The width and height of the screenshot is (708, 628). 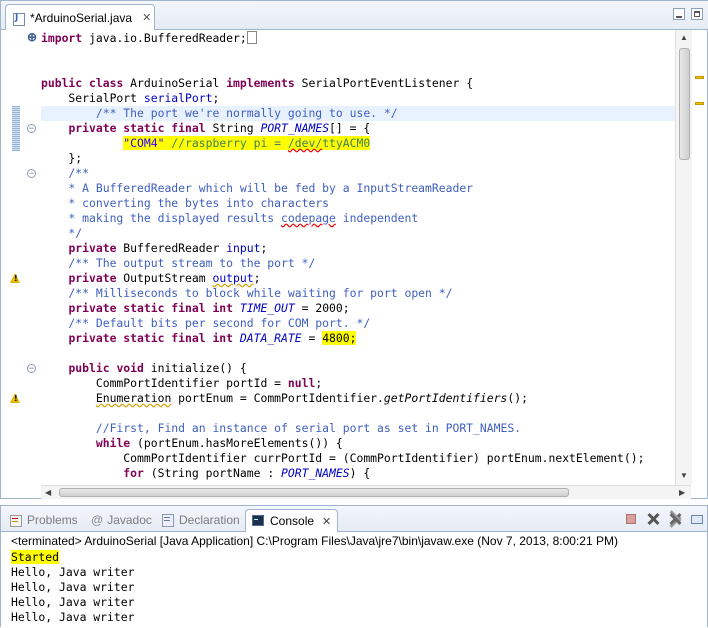 What do you see at coordinates (16, 520) in the screenshot?
I see `problems-icon` at bounding box center [16, 520].